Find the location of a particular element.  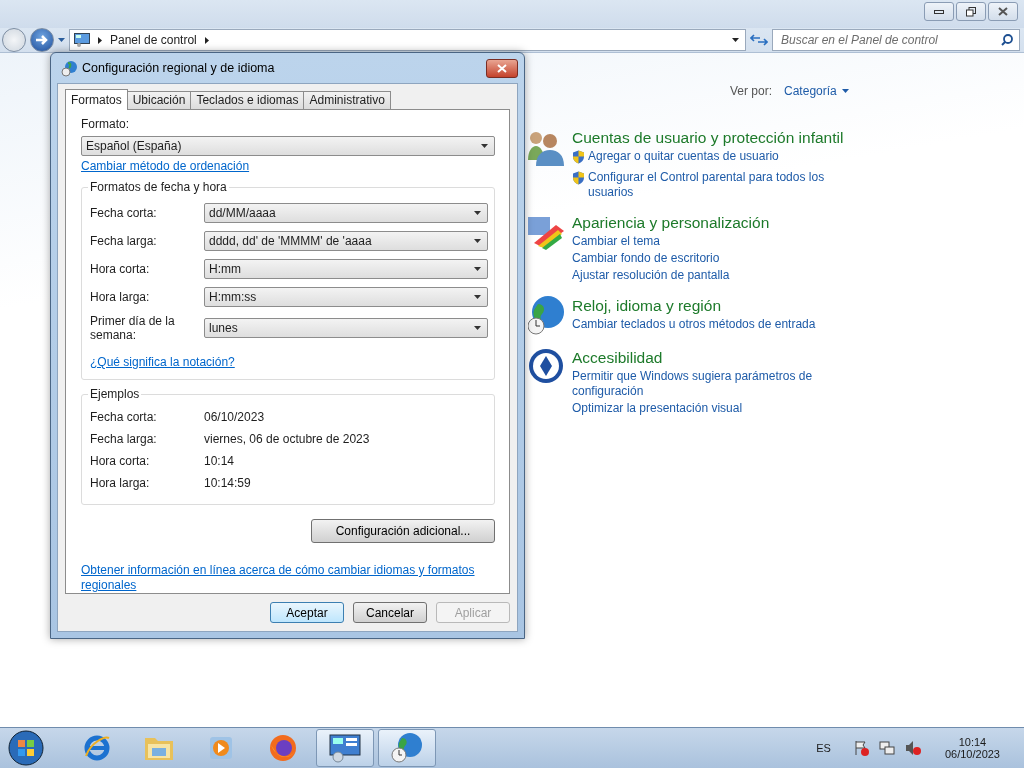

media-player-icon is located at coordinates (221, 748).